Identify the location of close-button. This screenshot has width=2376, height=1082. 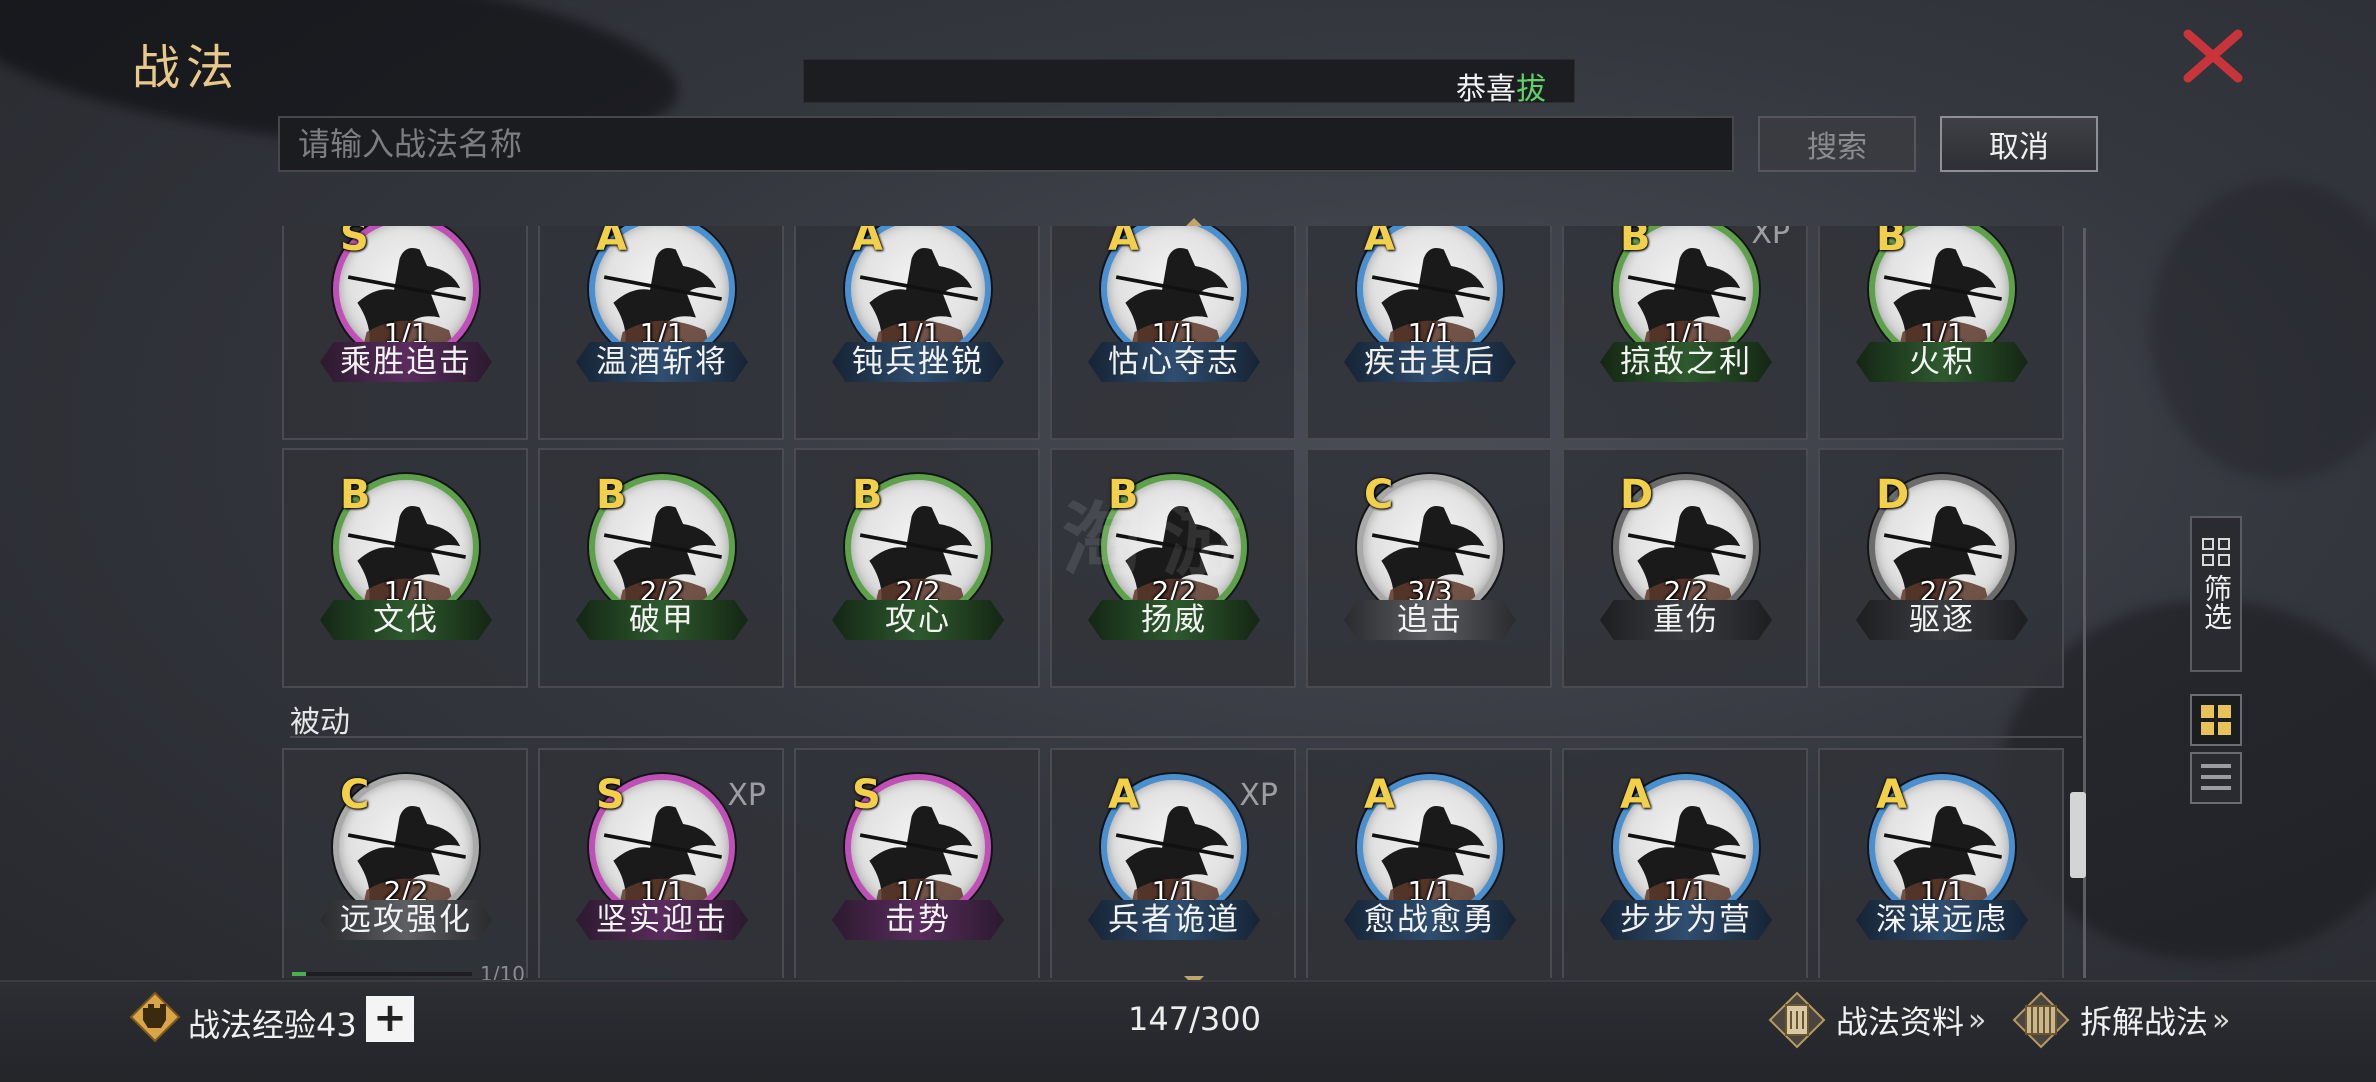
(2213, 56).